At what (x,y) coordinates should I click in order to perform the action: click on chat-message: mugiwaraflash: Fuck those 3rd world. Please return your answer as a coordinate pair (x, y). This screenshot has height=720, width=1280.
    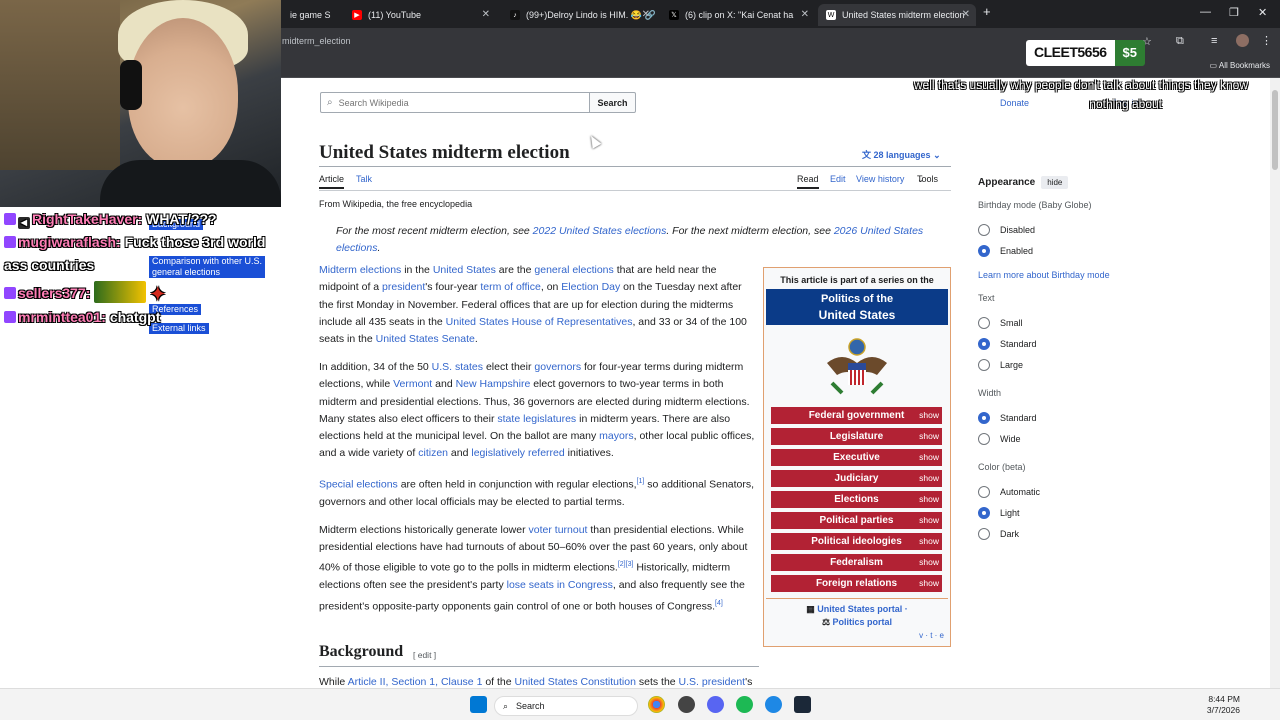
    Looking at the image, I should click on (149, 242).